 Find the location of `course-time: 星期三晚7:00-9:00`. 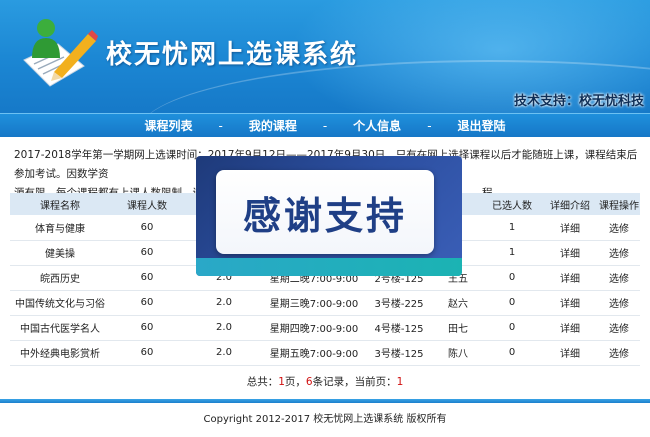

course-time: 星期三晚7:00-9:00 is located at coordinates (314, 304).